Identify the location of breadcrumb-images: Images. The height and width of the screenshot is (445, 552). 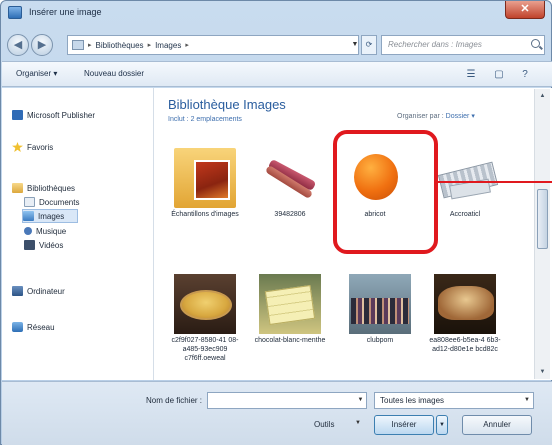
(168, 45).